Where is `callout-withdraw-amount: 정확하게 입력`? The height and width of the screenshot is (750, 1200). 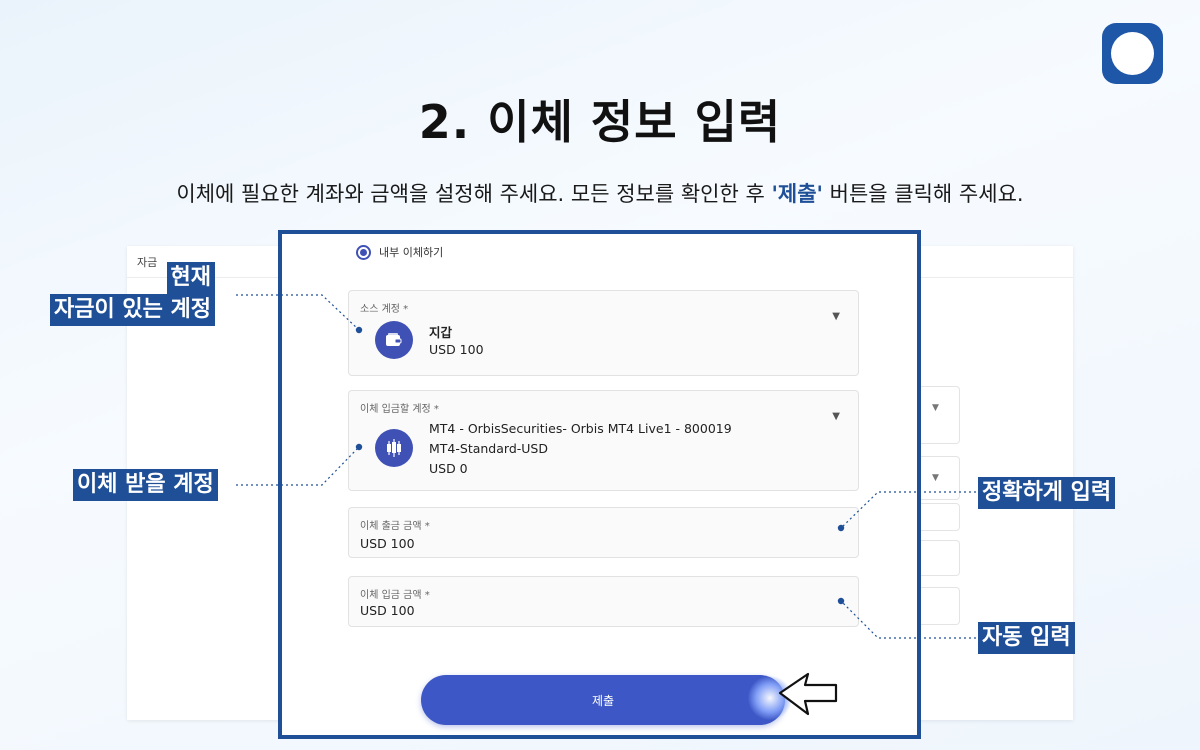
callout-withdraw-amount: 정확하게 입력 is located at coordinates (1047, 493).